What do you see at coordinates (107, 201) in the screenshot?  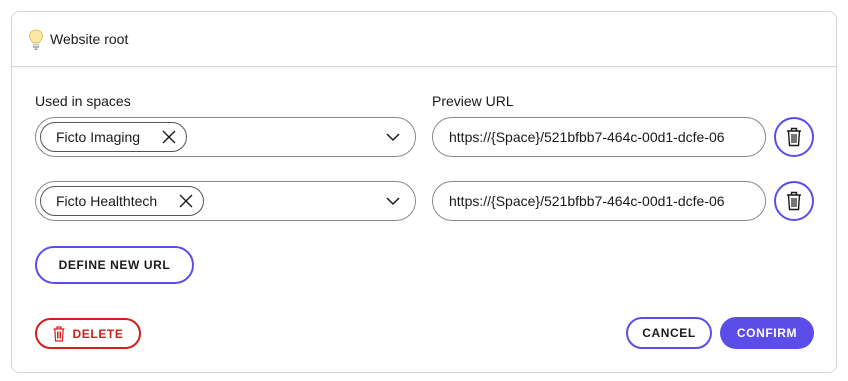 I see `space-chip-label: Ficto Healthtech` at bounding box center [107, 201].